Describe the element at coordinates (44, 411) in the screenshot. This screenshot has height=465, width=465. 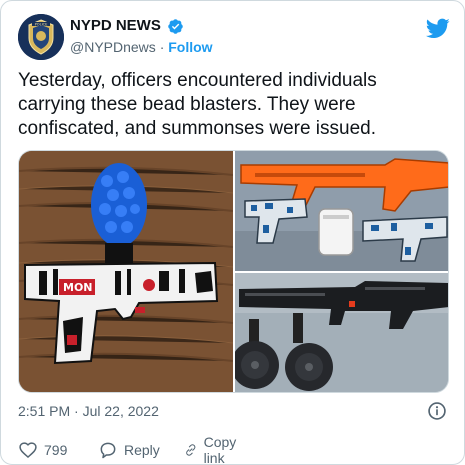
I see `tweet-time: 2:51 PM` at that location.